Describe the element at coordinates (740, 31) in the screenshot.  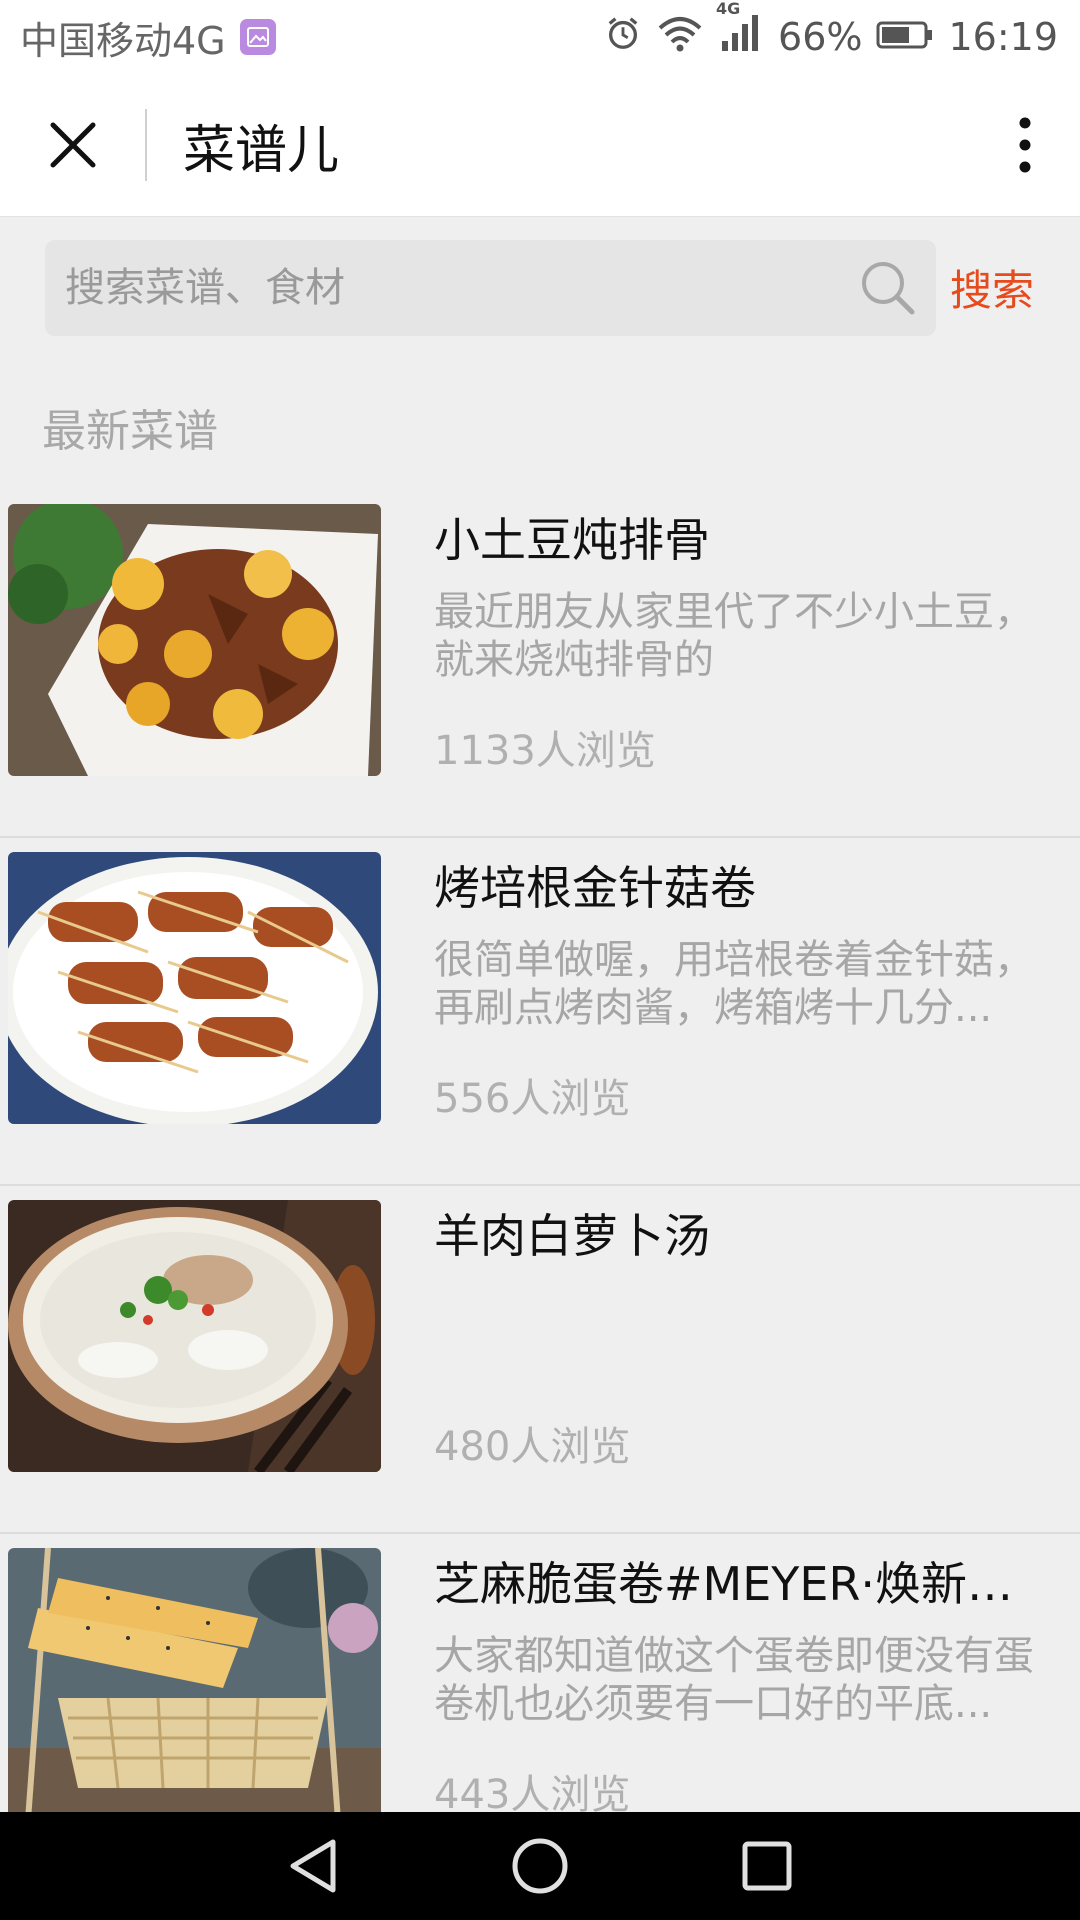
I see `signal-icon: 4G` at that location.